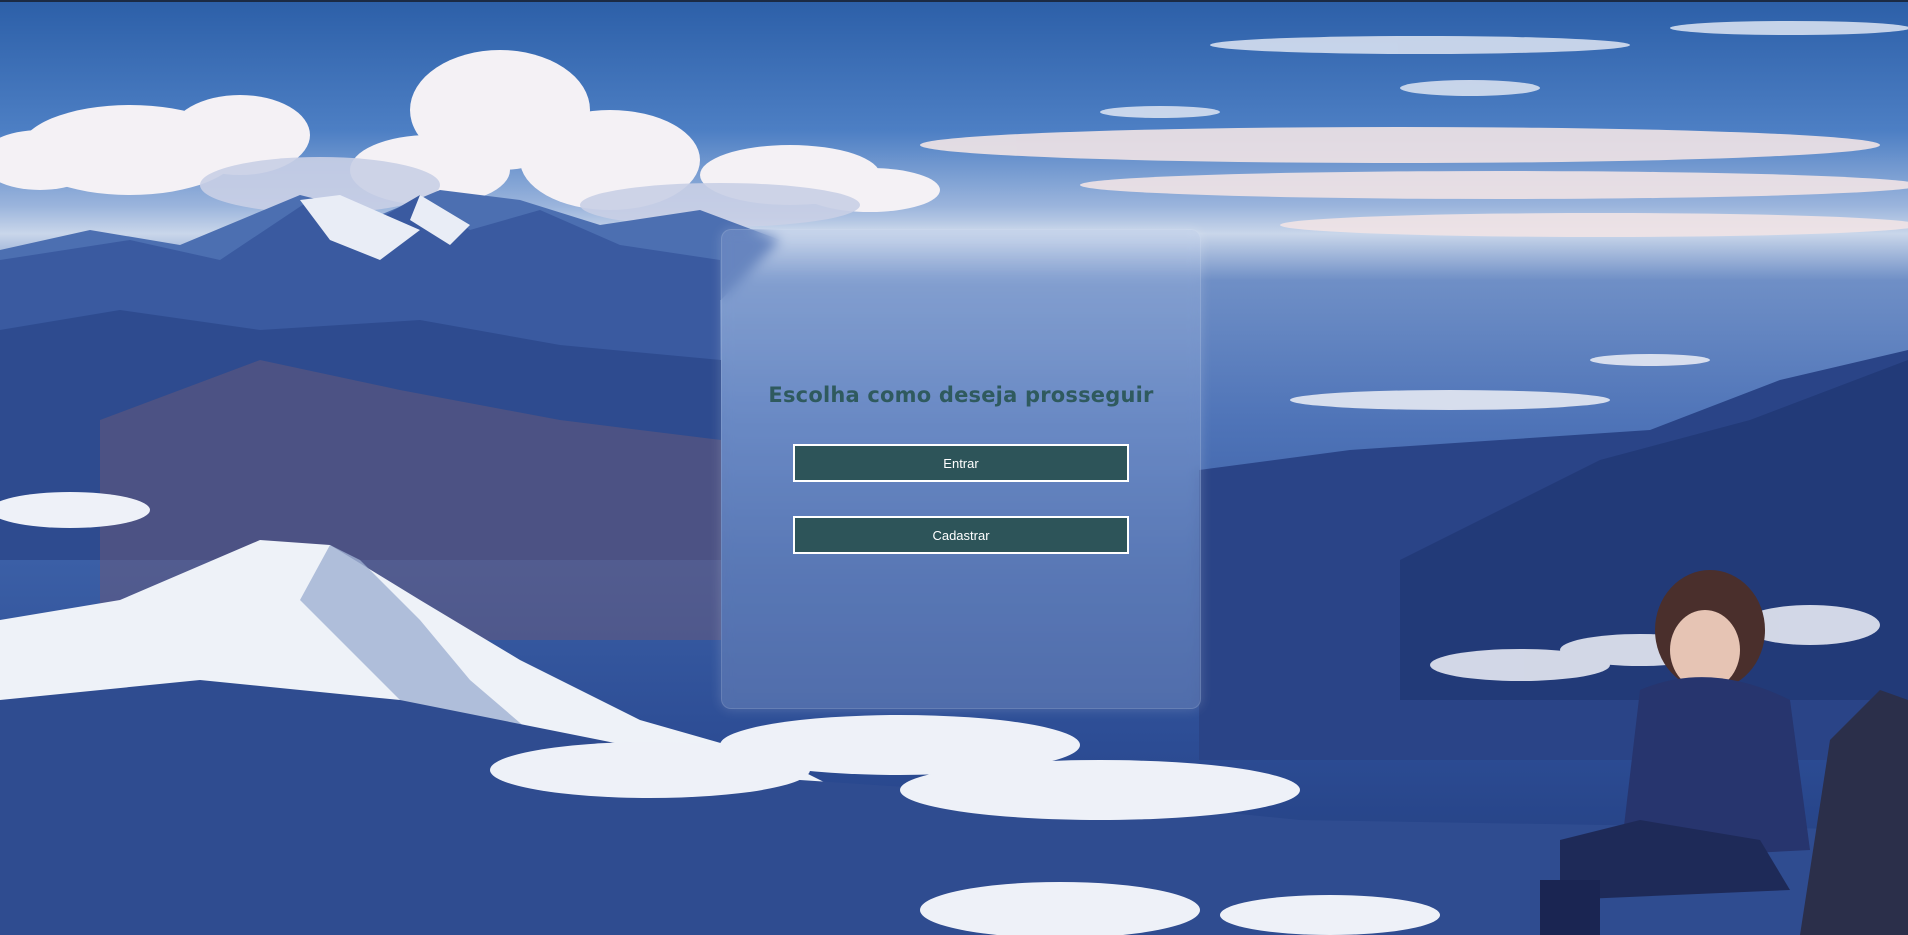  I want to click on register-button: Cadastrar, so click(961, 535).